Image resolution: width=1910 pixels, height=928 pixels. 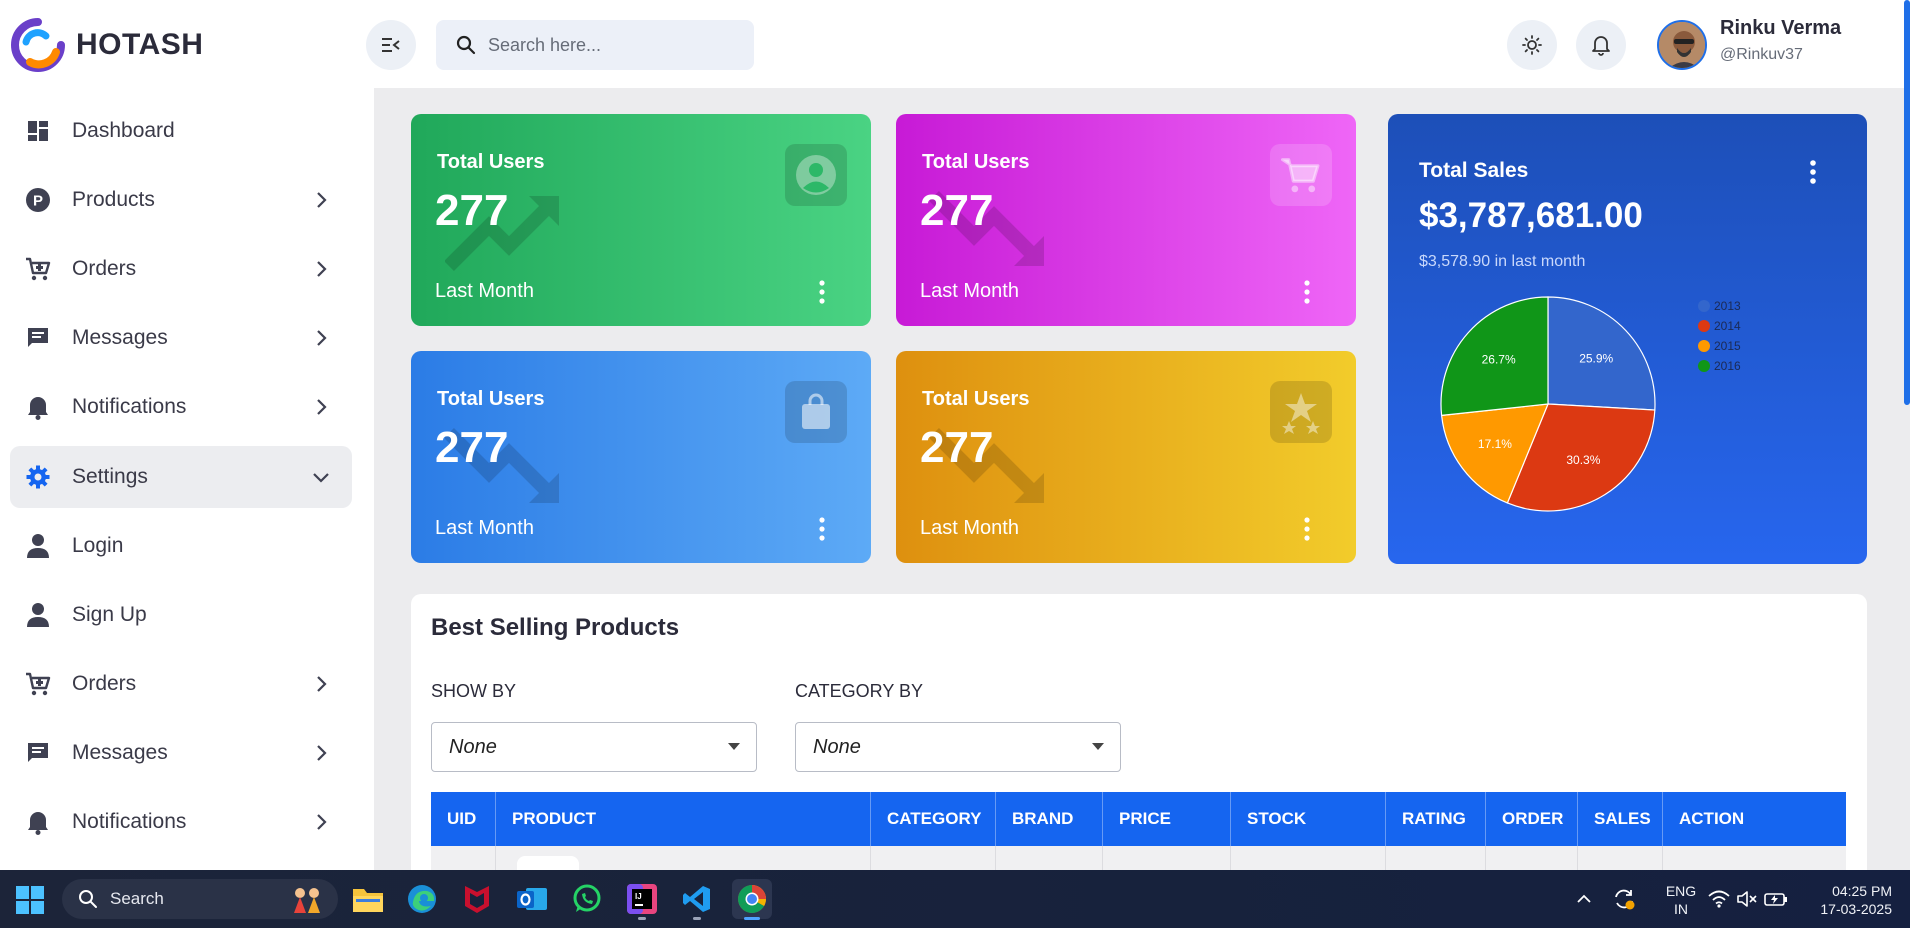 I want to click on taskbar-search-box: Search, so click(x=200, y=899).